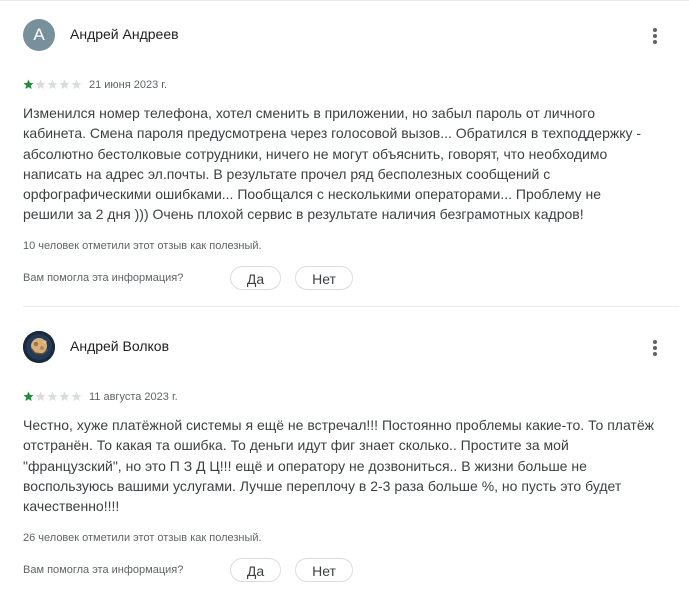 This screenshot has width=689, height=595. What do you see at coordinates (120, 346) in the screenshot?
I see `author-name: Андрей Волков` at bounding box center [120, 346].